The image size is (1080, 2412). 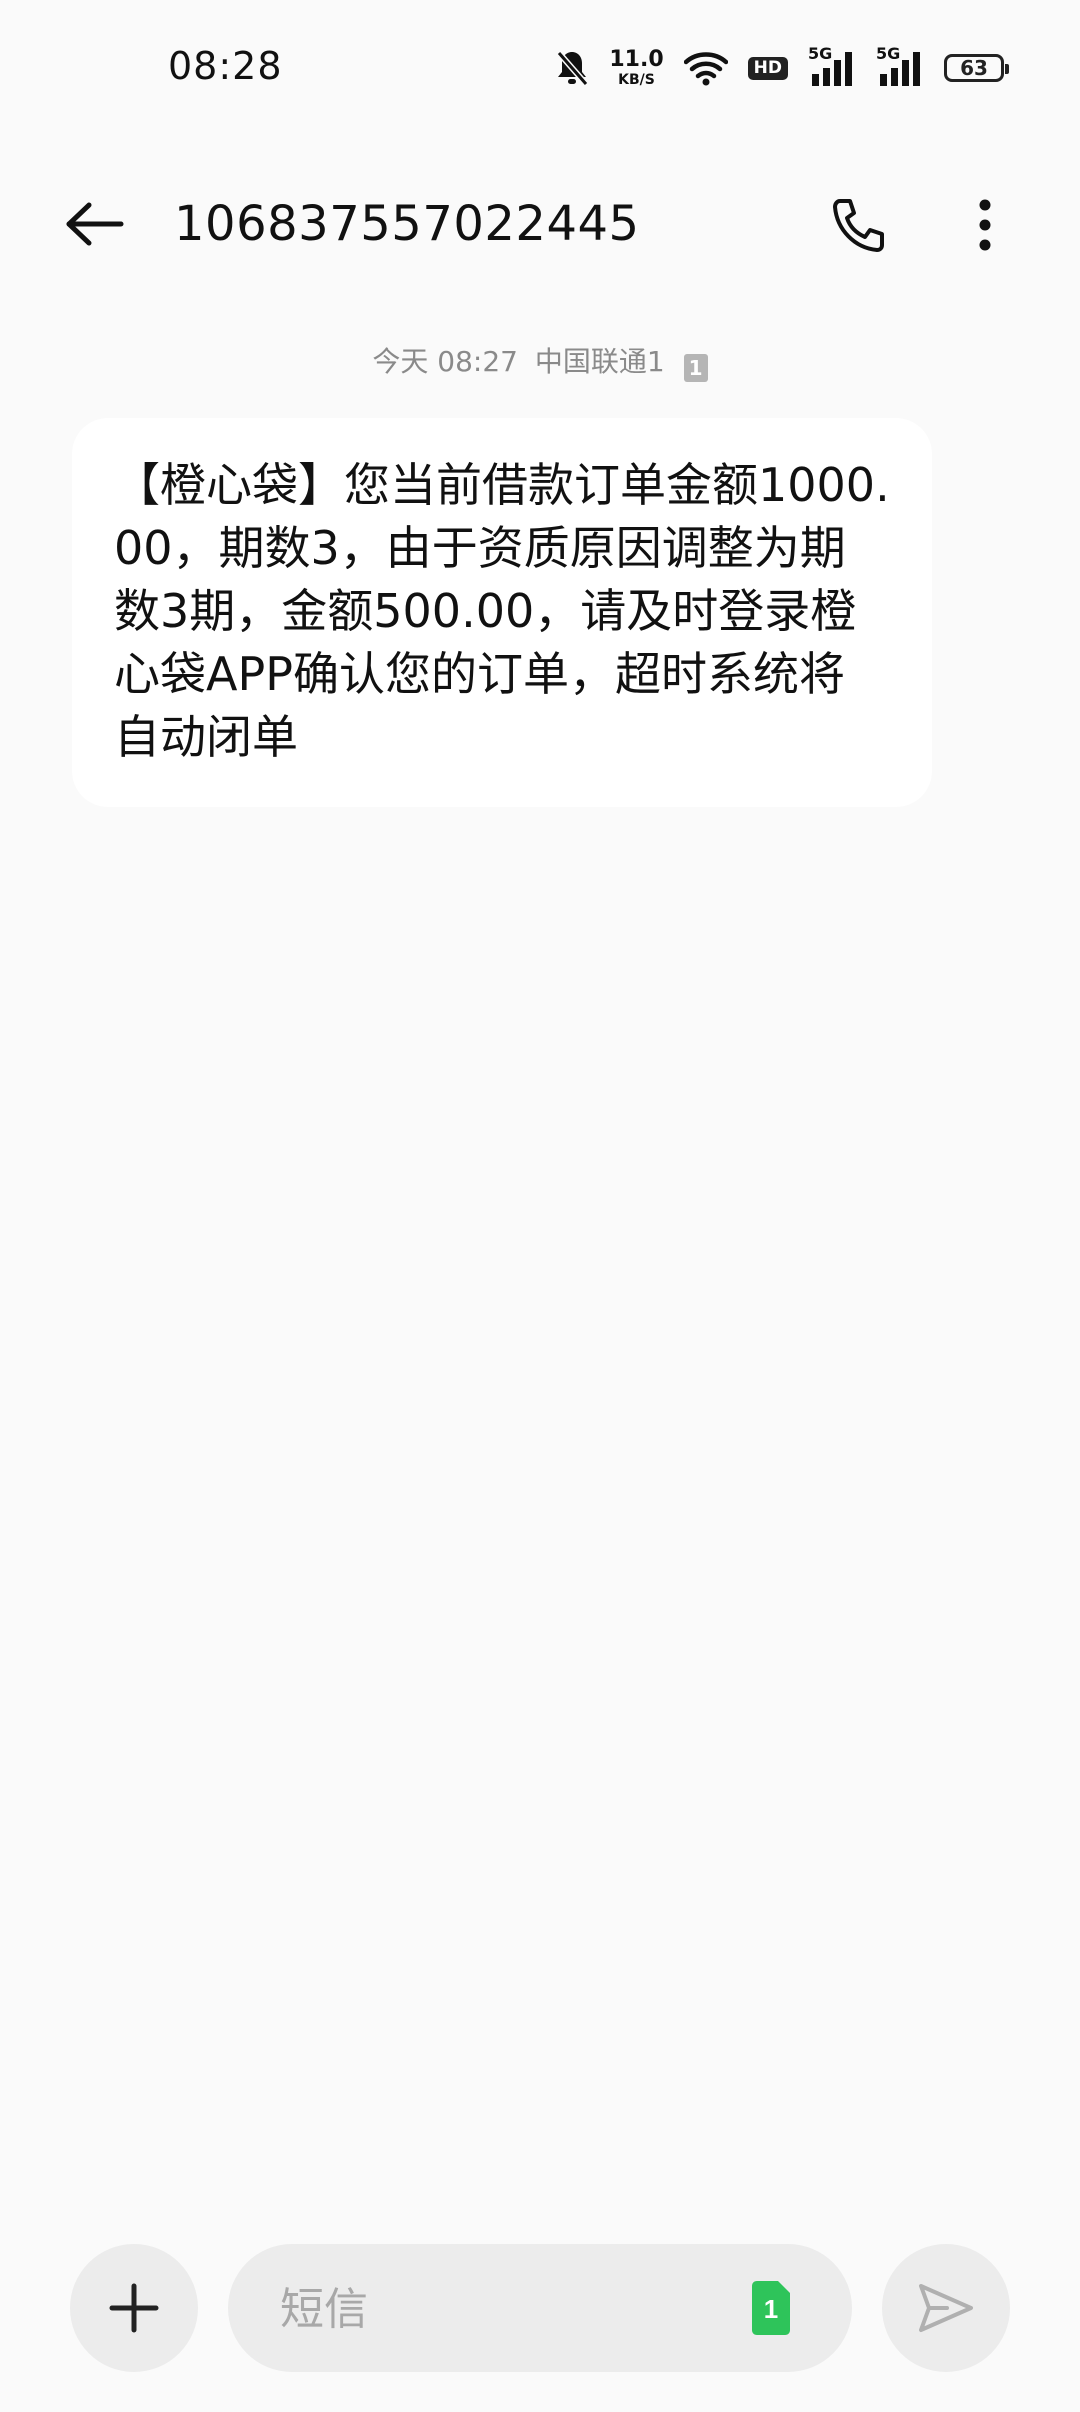 I want to click on message-input, so click(x=515, y=2309).